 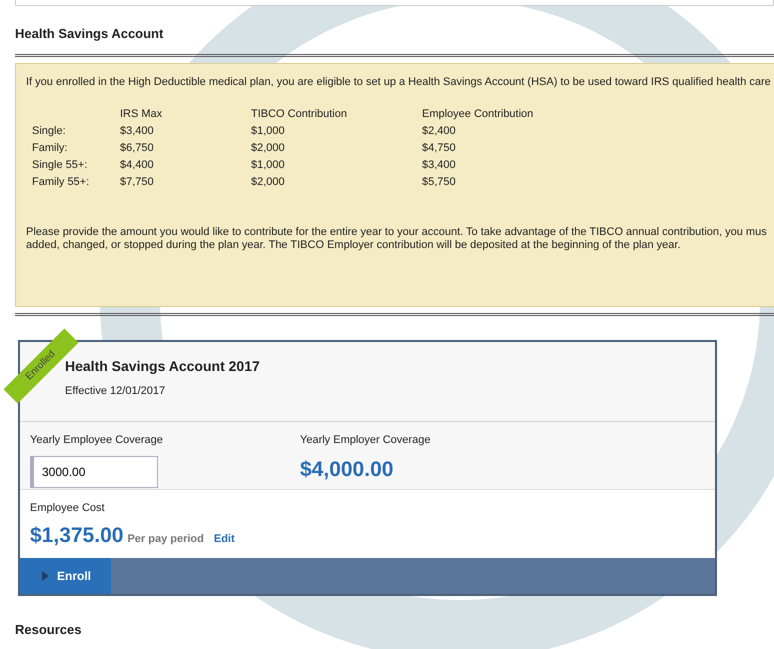 What do you see at coordinates (439, 165) in the screenshot?
I see `table-cell-text: $3,400` at bounding box center [439, 165].